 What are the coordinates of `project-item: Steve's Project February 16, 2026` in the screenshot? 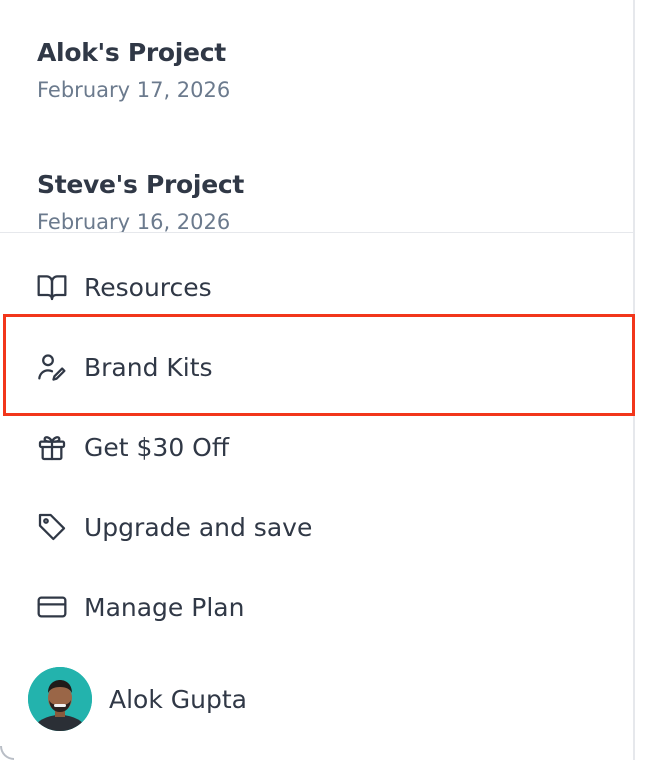 It's located at (140, 201).